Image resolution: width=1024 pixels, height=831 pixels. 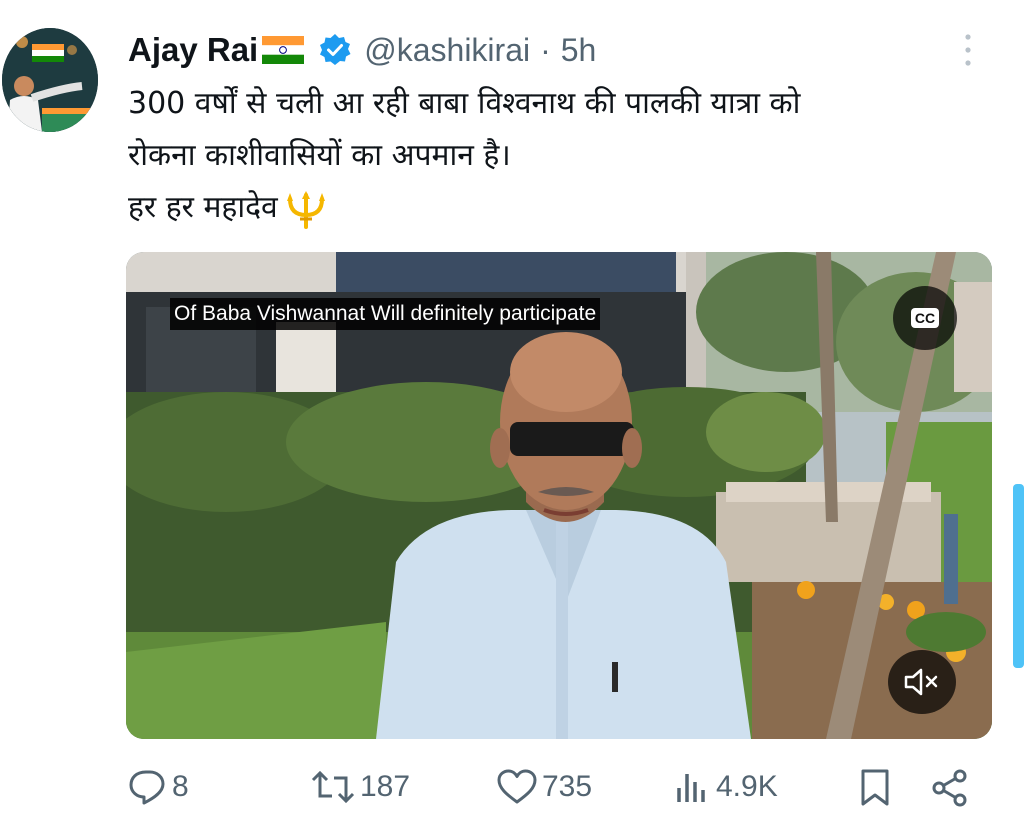 I want to click on repost-button: 187, so click(x=360, y=787).